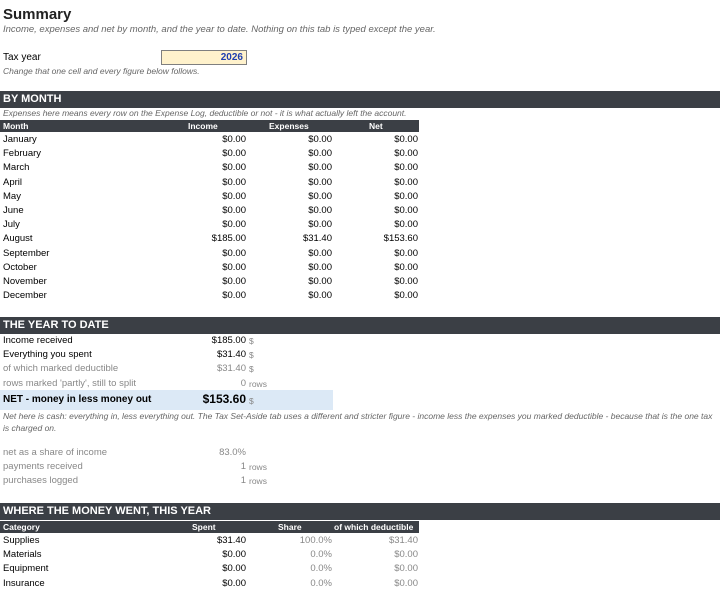 The width and height of the screenshot is (720, 591). I want to click on table-row: November $0.00 $0.00 $0.00, so click(210, 282).